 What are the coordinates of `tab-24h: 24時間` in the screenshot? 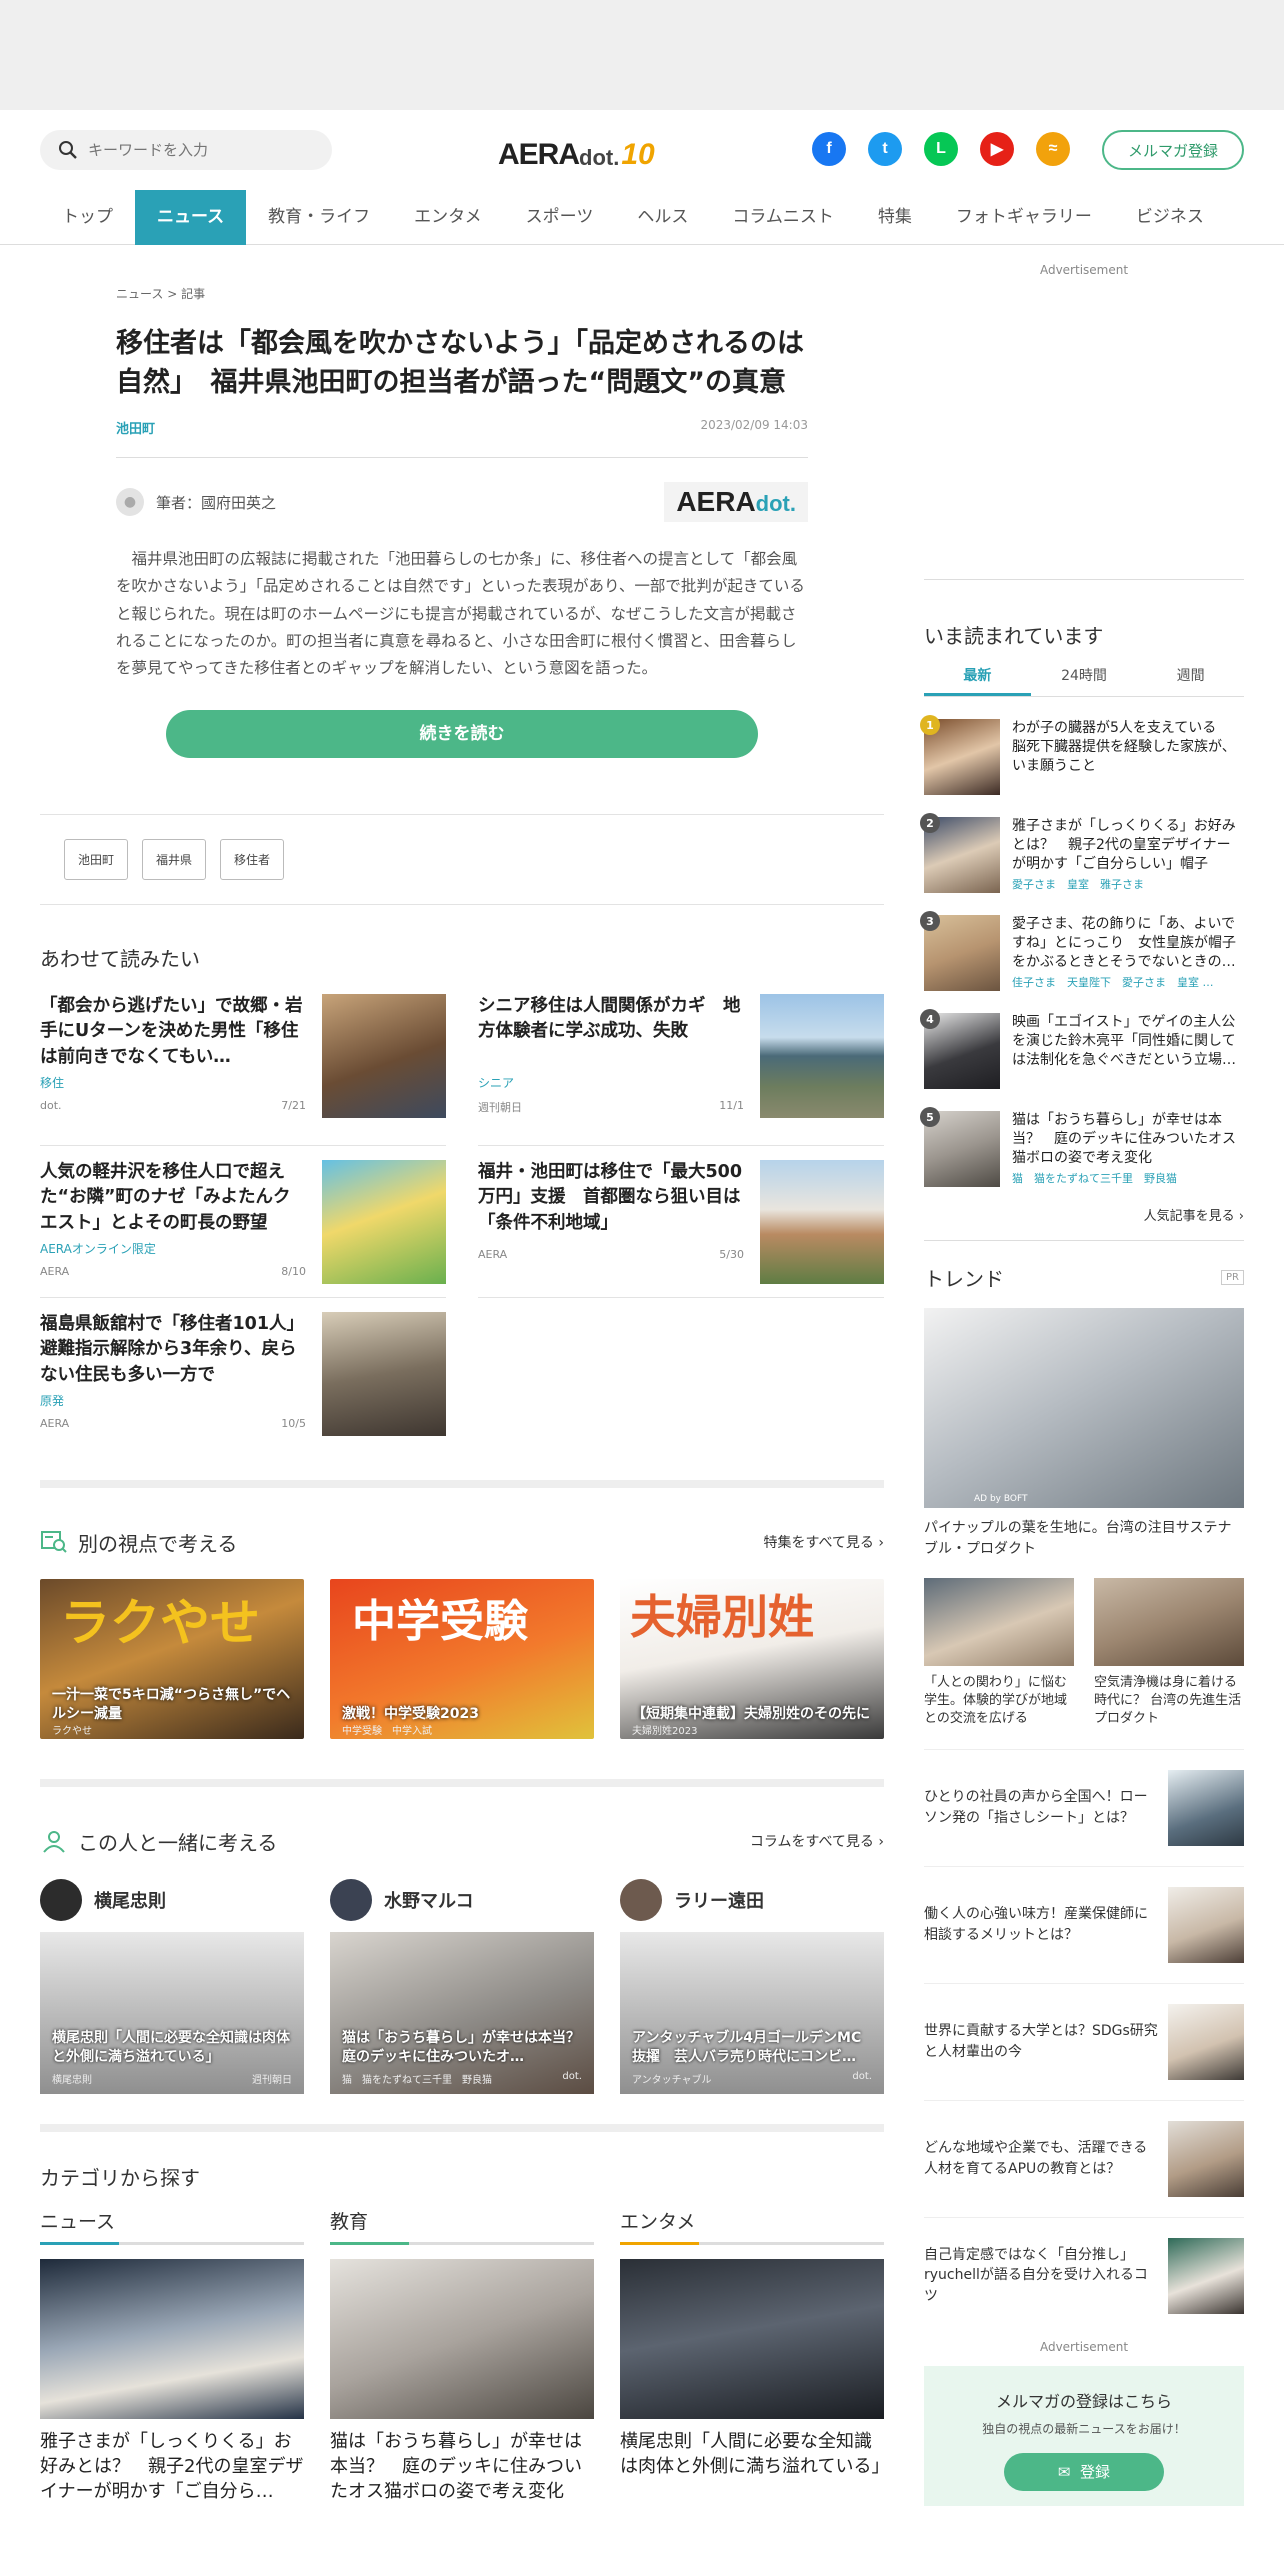 It's located at (1084, 680).